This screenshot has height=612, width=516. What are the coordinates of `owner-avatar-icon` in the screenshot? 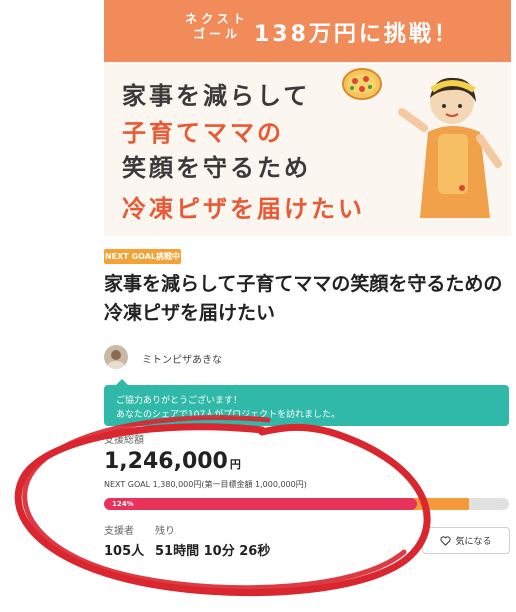 It's located at (116, 357).